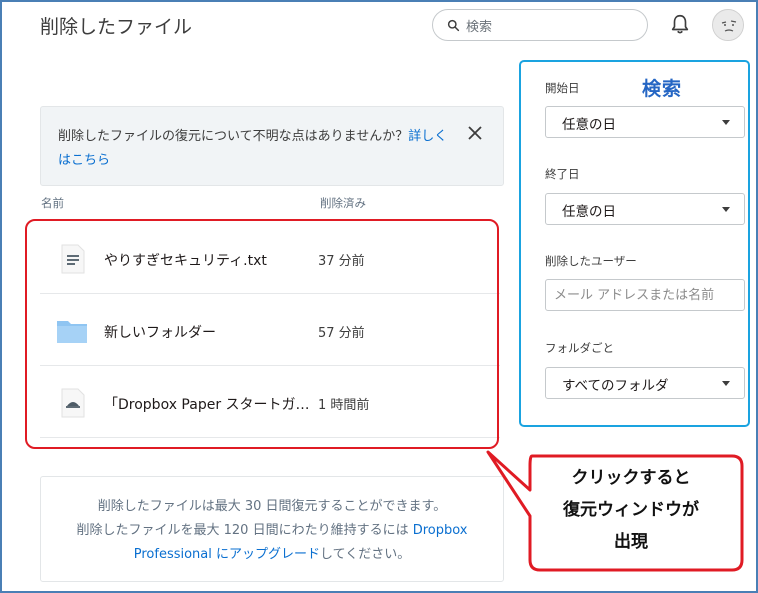 The height and width of the screenshot is (593, 758). What do you see at coordinates (645, 209) in the screenshot?
I see `end-date-select: 任意の日` at bounding box center [645, 209].